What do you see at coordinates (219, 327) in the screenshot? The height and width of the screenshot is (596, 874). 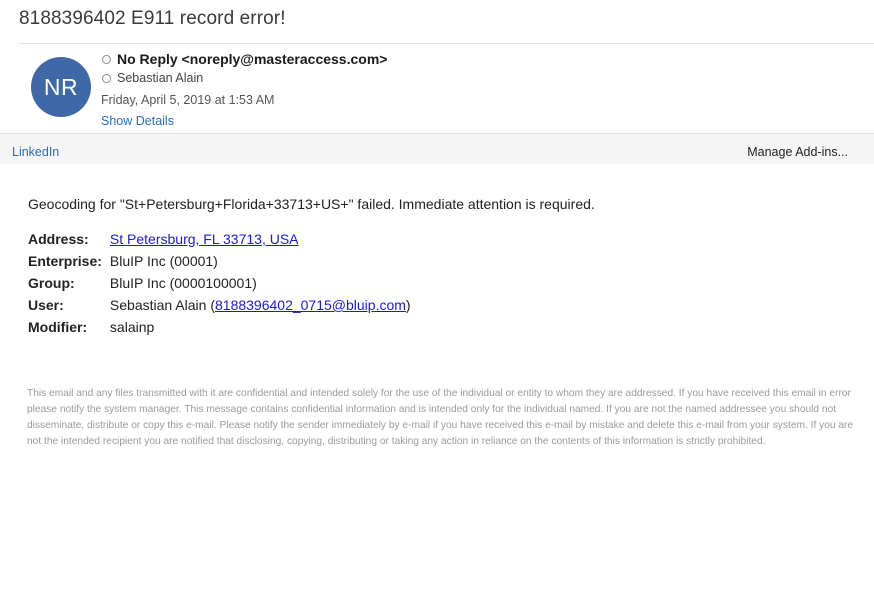 I see `modifier-row: Modifier: salainp` at bounding box center [219, 327].